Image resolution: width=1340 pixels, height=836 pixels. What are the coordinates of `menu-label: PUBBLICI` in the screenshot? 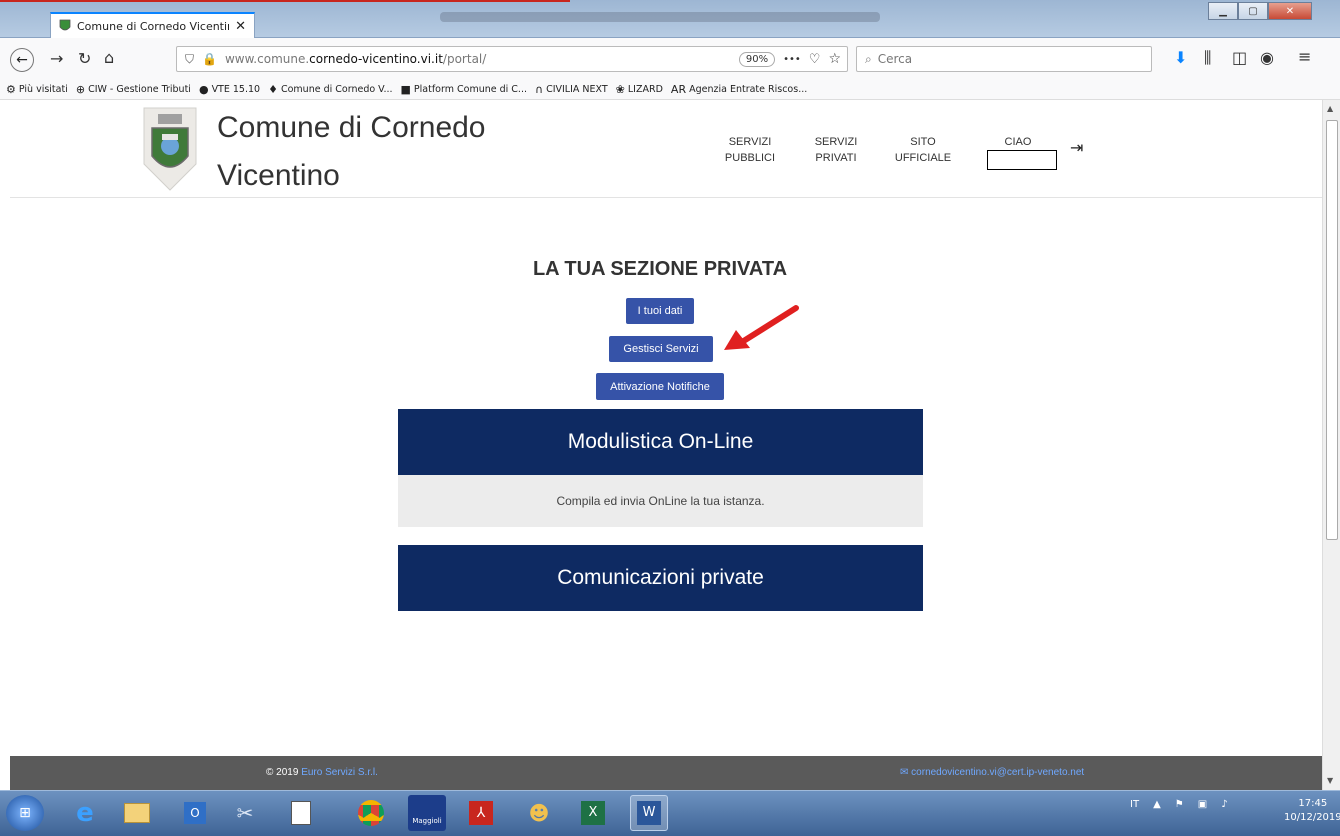 It's located at (750, 158).